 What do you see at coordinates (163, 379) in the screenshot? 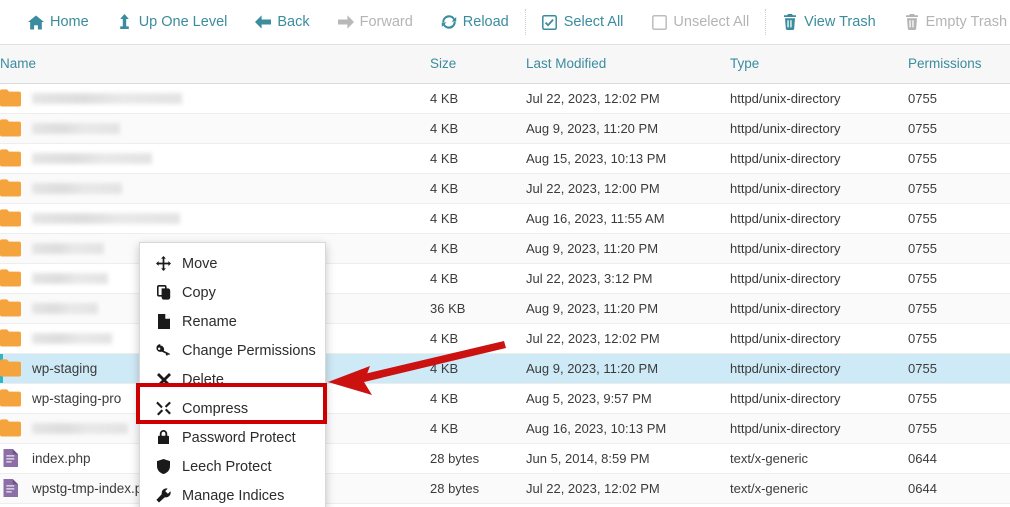
I see `x-mark-icon` at bounding box center [163, 379].